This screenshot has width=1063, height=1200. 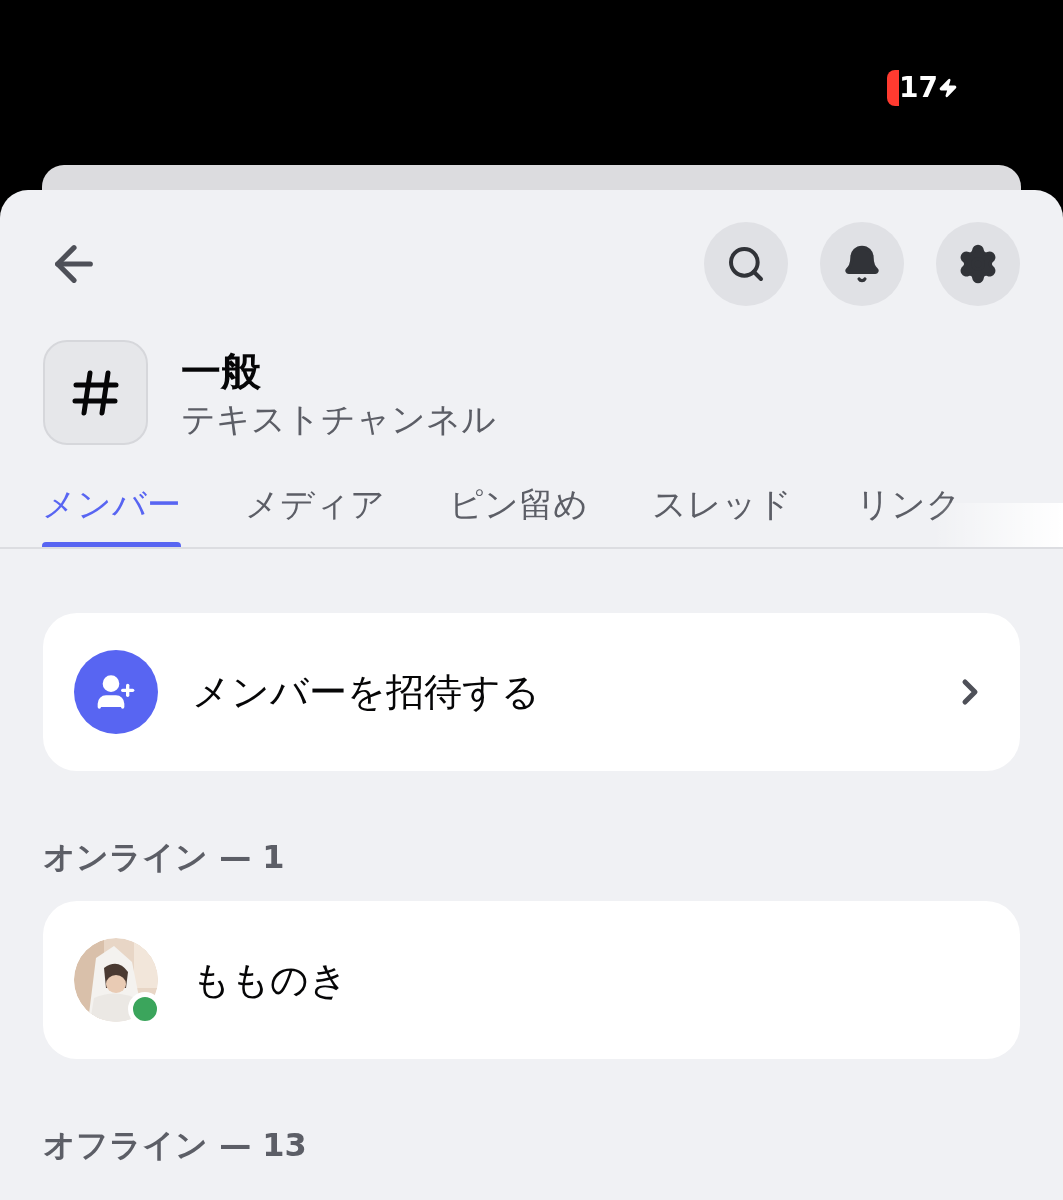 I want to click on section-header: オンライン — 1, so click(x=164, y=857).